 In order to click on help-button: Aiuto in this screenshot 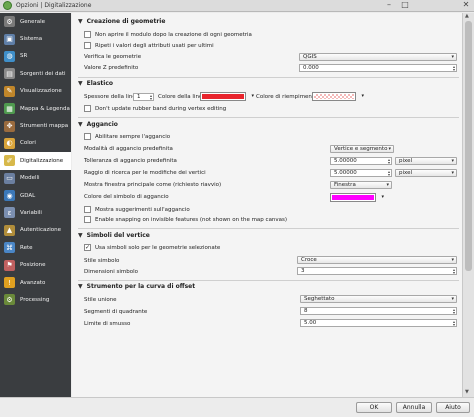, I will do `click(453, 407)`.